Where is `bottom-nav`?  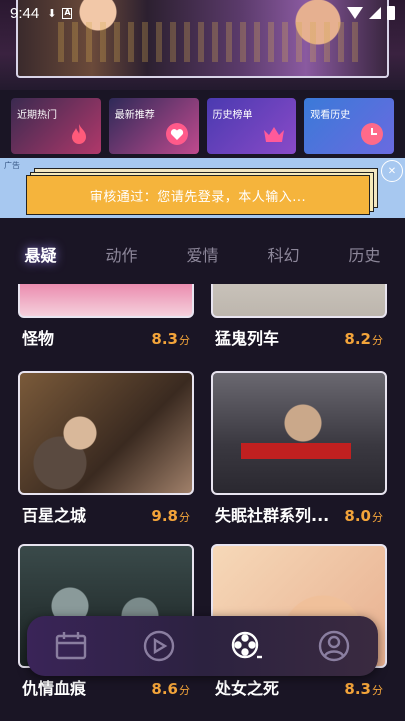
bottom-nav is located at coordinates (202, 646).